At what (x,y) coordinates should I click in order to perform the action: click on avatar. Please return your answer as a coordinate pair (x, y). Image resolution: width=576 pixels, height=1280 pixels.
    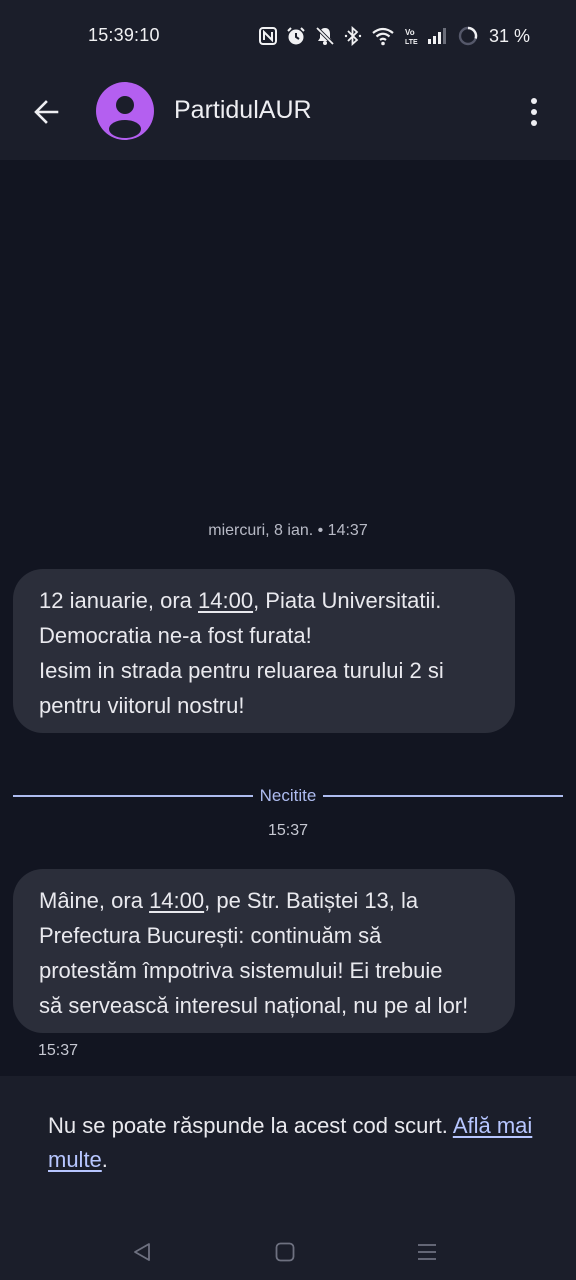
    Looking at the image, I should click on (125, 111).